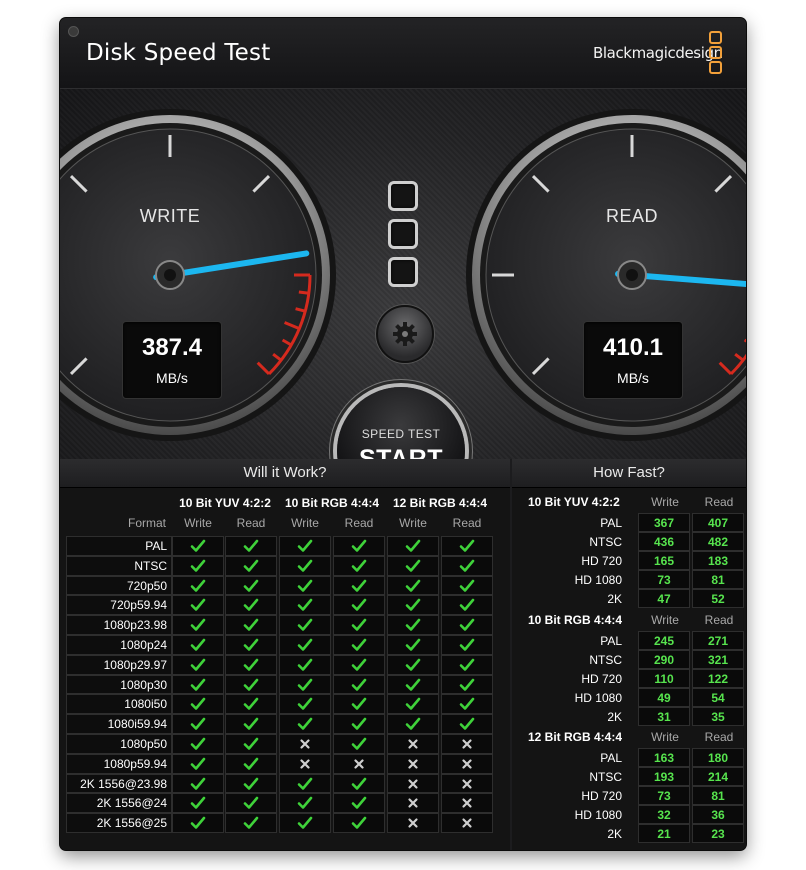  What do you see at coordinates (405, 334) in the screenshot?
I see `settings-button` at bounding box center [405, 334].